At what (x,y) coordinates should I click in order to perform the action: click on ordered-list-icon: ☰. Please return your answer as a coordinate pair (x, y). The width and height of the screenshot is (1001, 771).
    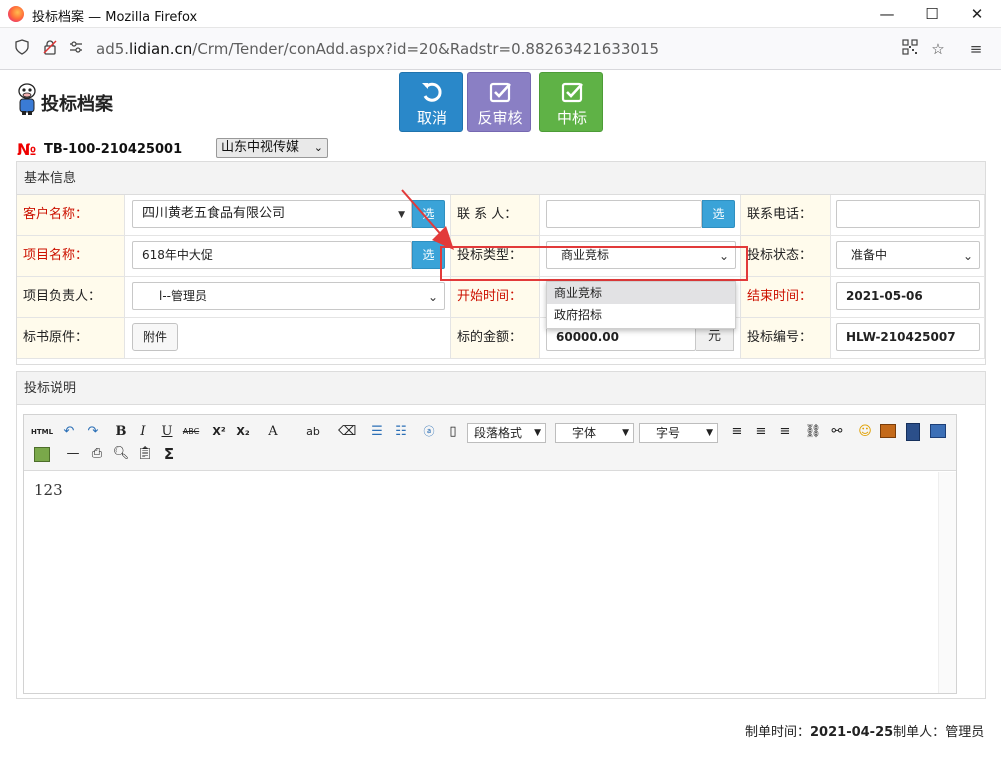
    Looking at the image, I should click on (377, 432).